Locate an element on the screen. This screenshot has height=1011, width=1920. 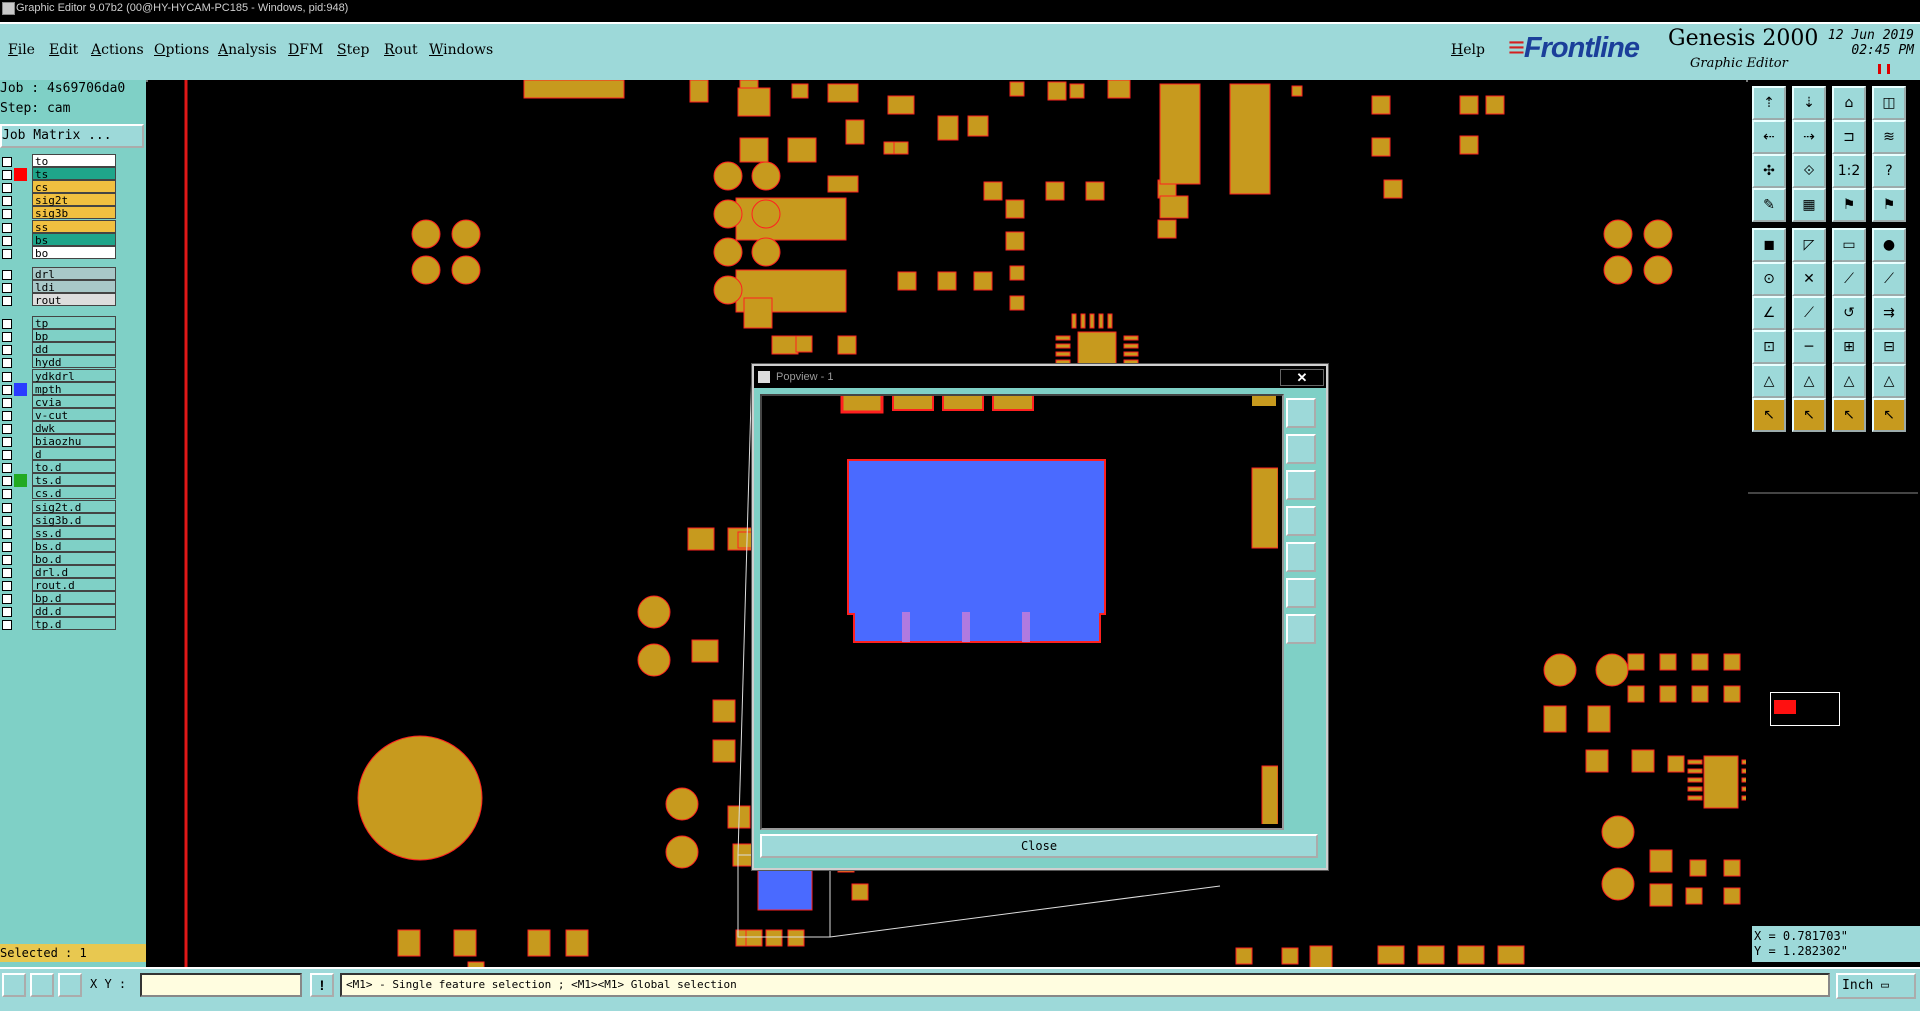
tool-button-37: ↖ is located at coordinates (1769, 415).